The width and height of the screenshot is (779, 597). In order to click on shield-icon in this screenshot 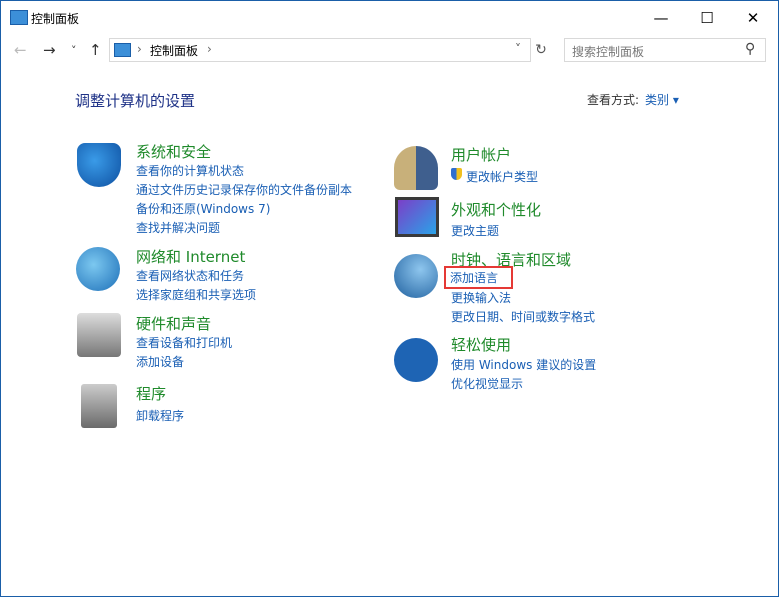, I will do `click(99, 165)`.